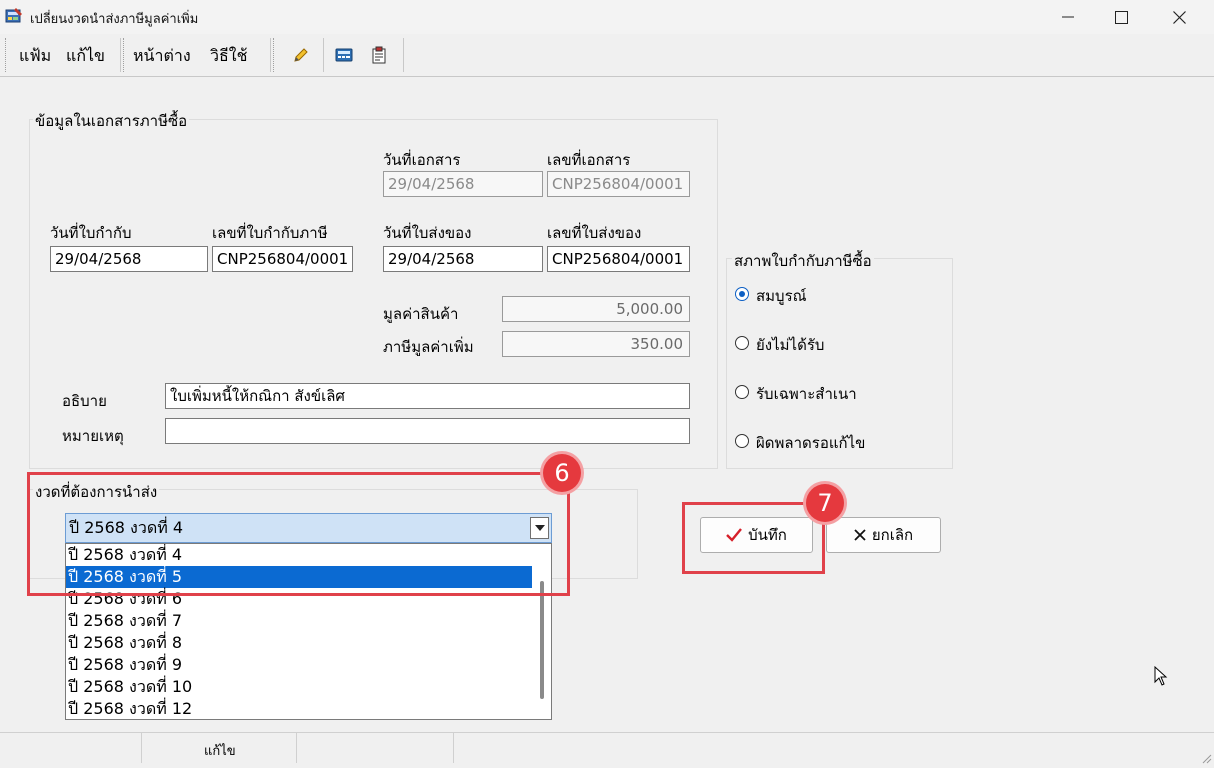  I want to click on vat-field: 350.00, so click(596, 344).